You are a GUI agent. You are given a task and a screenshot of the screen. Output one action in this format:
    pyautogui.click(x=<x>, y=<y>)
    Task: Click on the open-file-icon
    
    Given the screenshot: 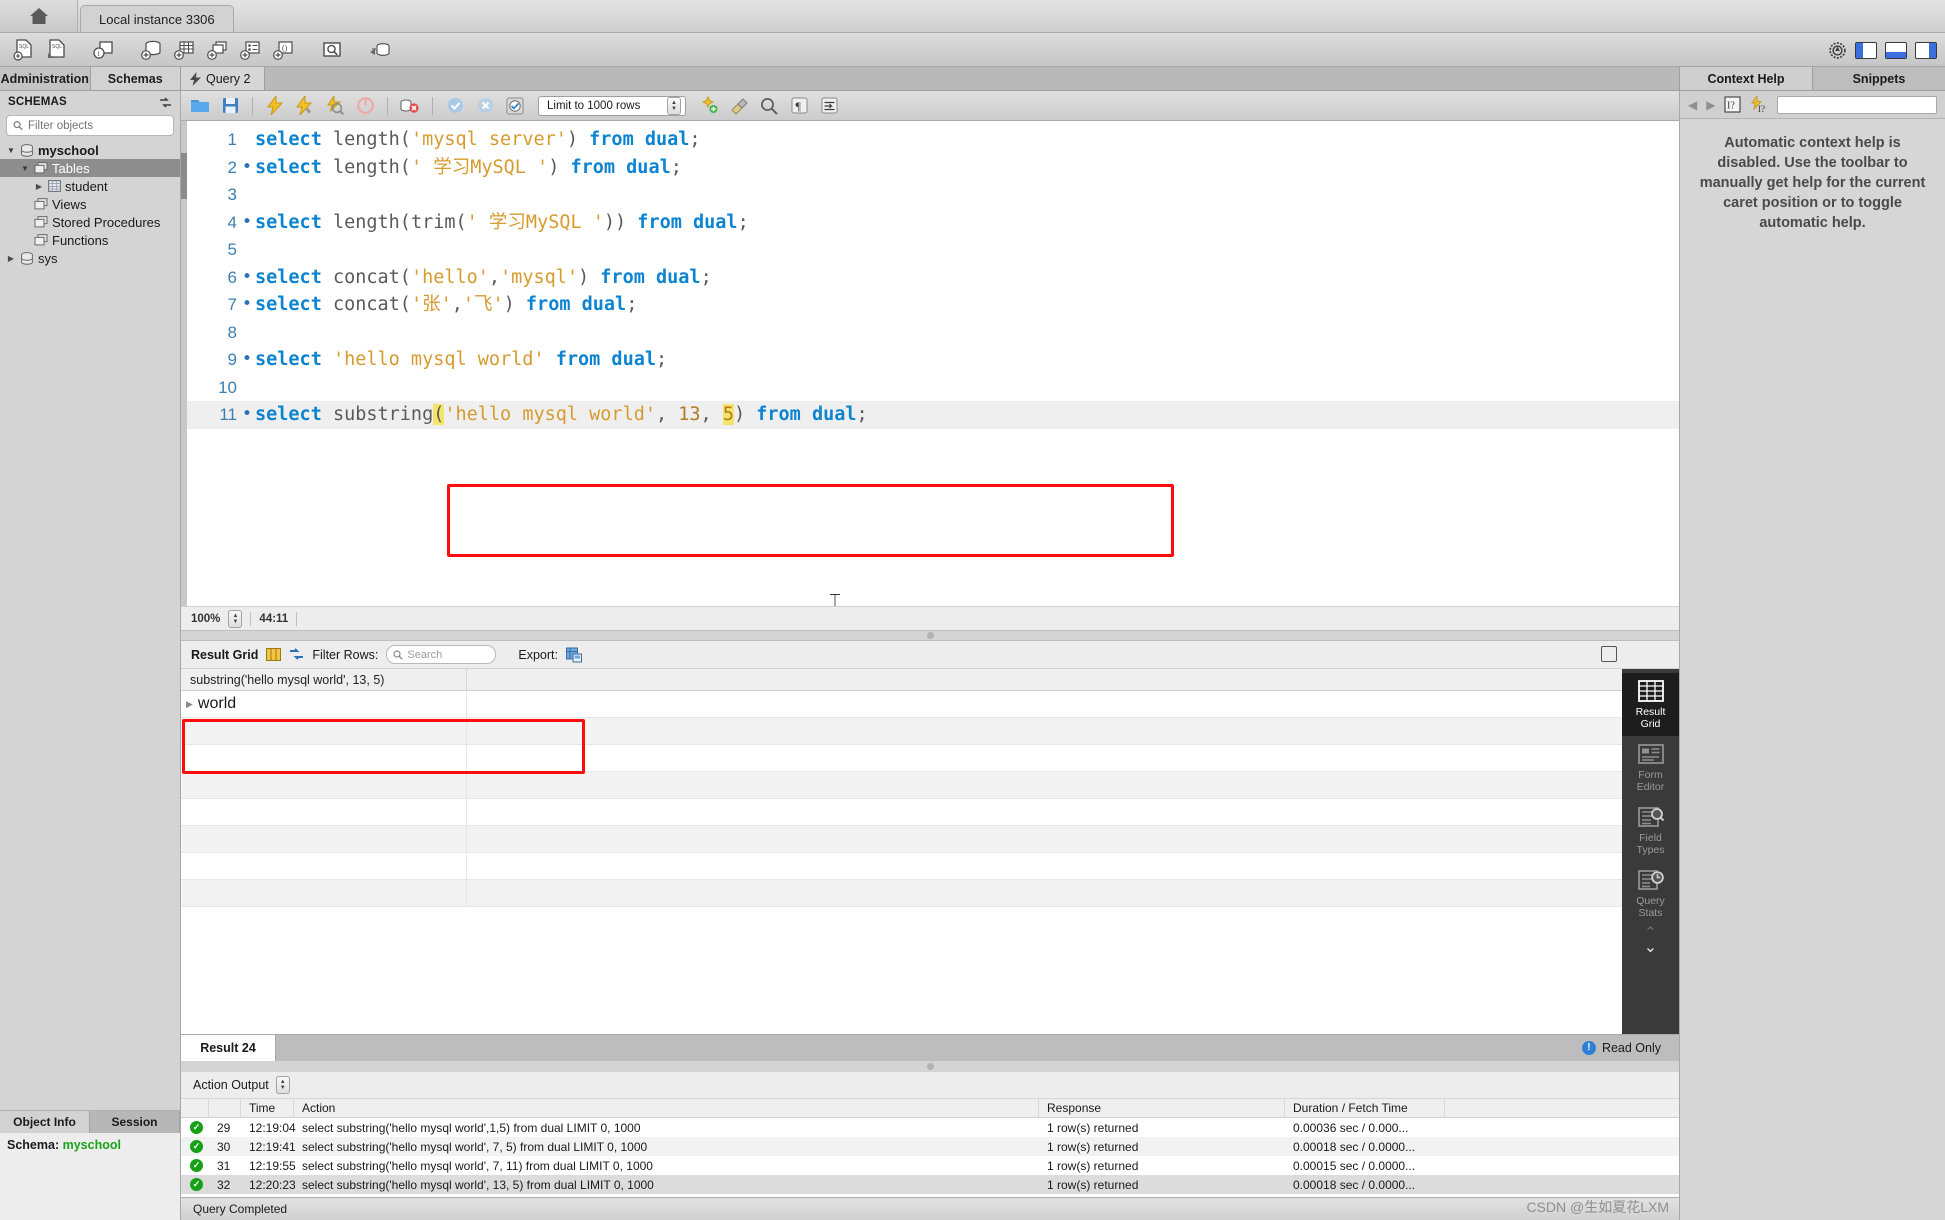 What is the action you would take?
    pyautogui.click(x=200, y=106)
    